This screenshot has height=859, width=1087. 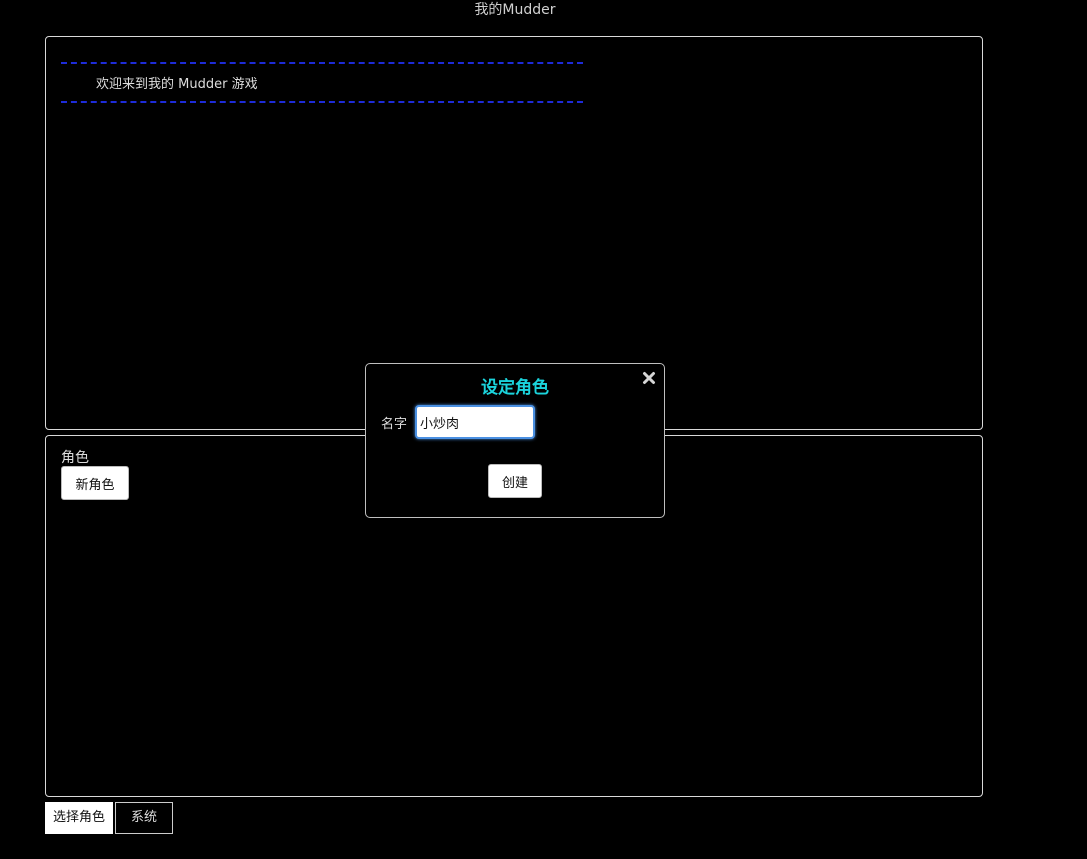 What do you see at coordinates (515, 440) in the screenshot?
I see `set-role-dialog: 设定角色 名字 创建` at bounding box center [515, 440].